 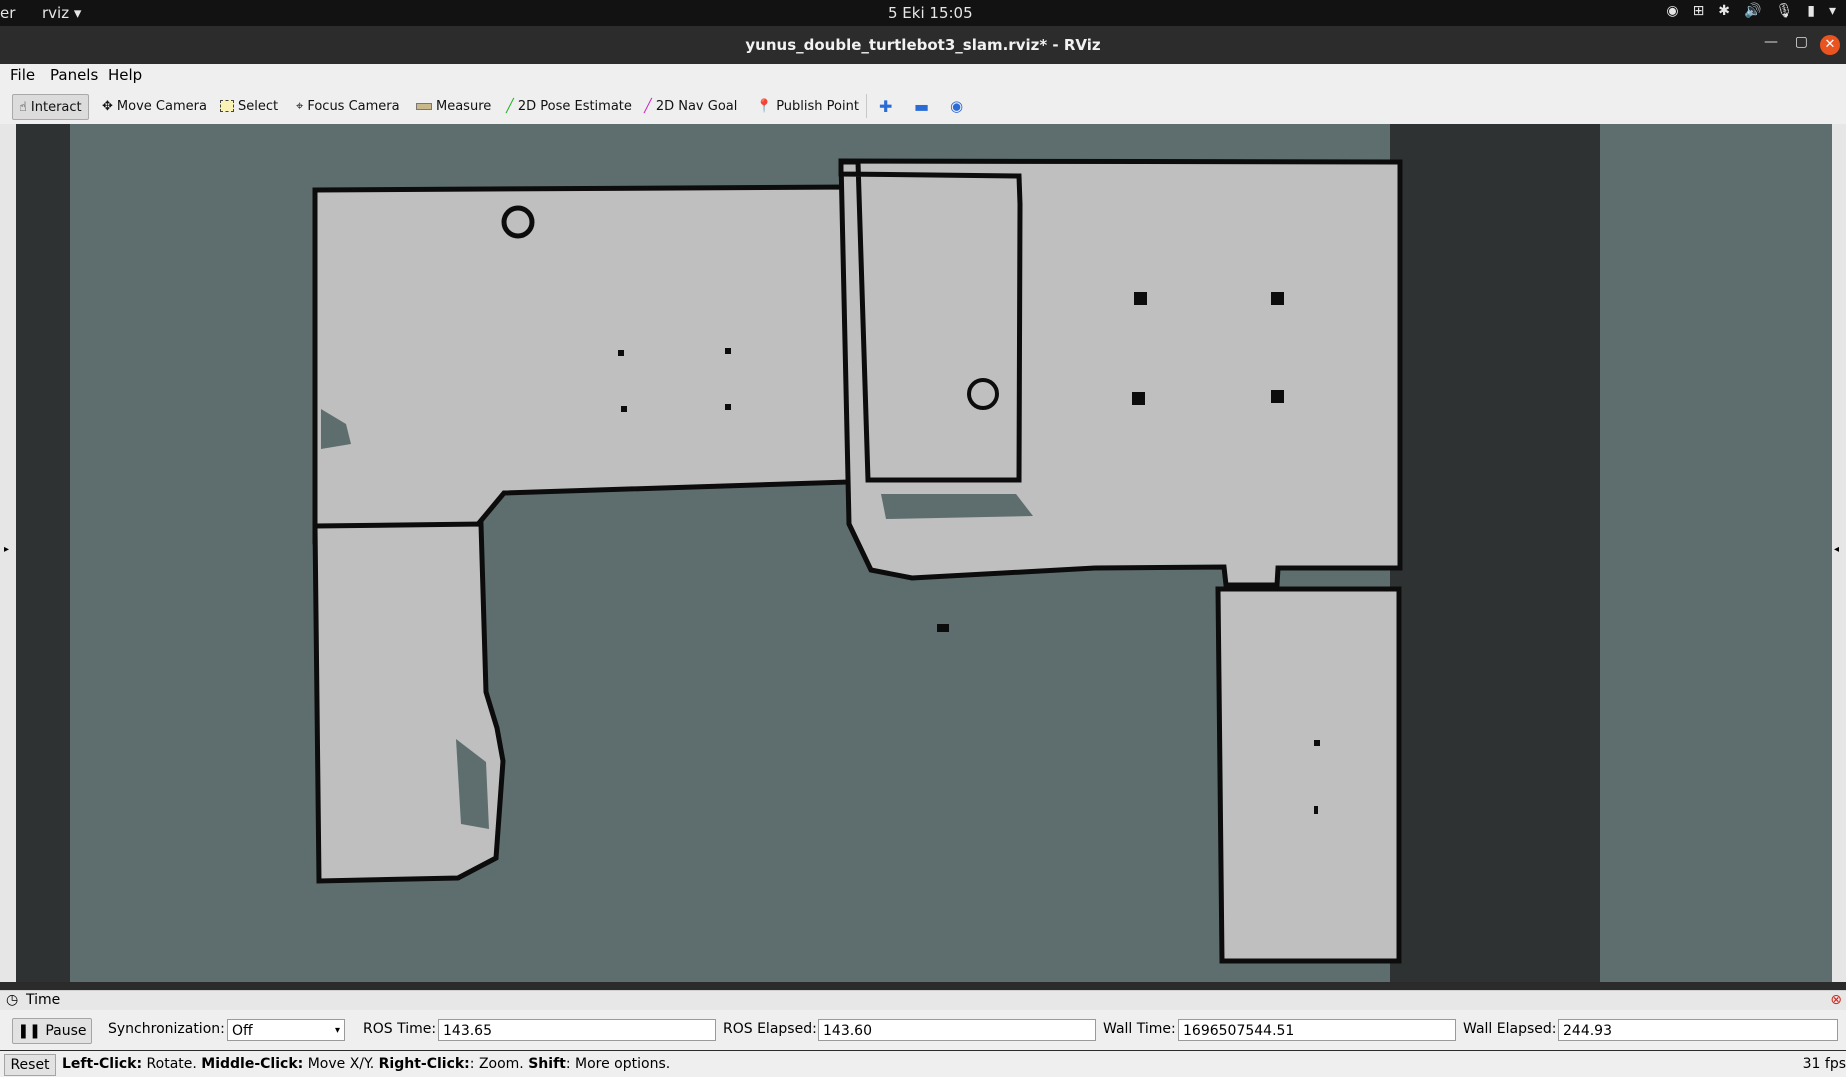 What do you see at coordinates (1830, 45) in the screenshot?
I see `close-icon: ✕` at bounding box center [1830, 45].